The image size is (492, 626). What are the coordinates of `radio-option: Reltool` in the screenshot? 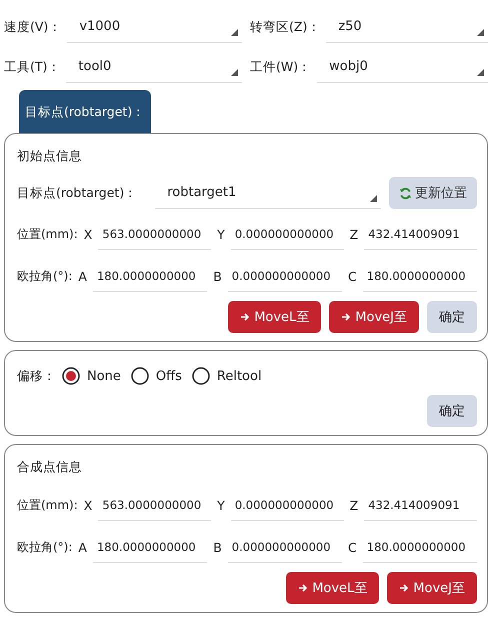 It's located at (227, 376).